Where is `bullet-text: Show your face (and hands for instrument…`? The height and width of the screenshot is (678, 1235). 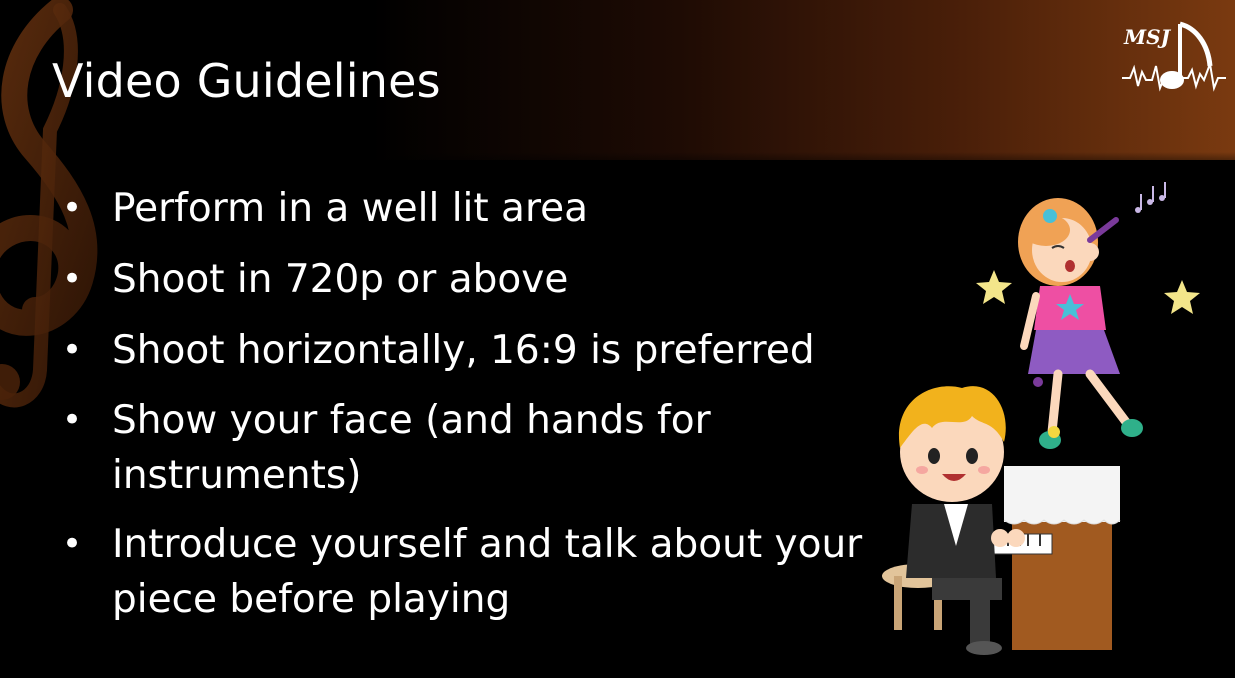 bullet-text: Show your face (and hands for instrument… is located at coordinates (411, 448).